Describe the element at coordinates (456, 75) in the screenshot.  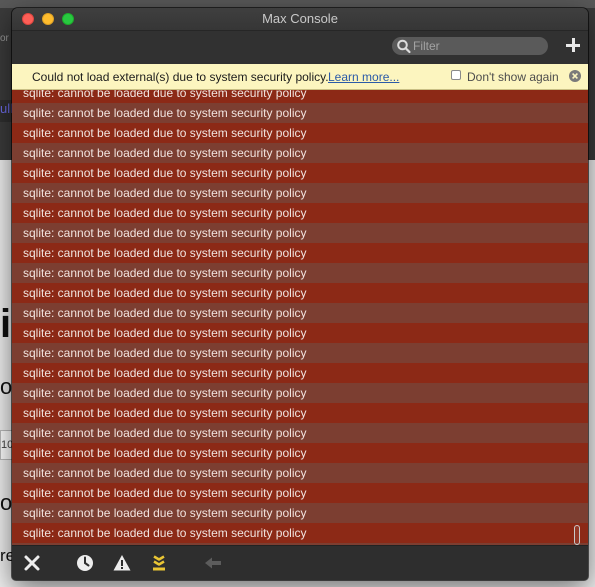
I see `dont-show-again-checkbox` at that location.